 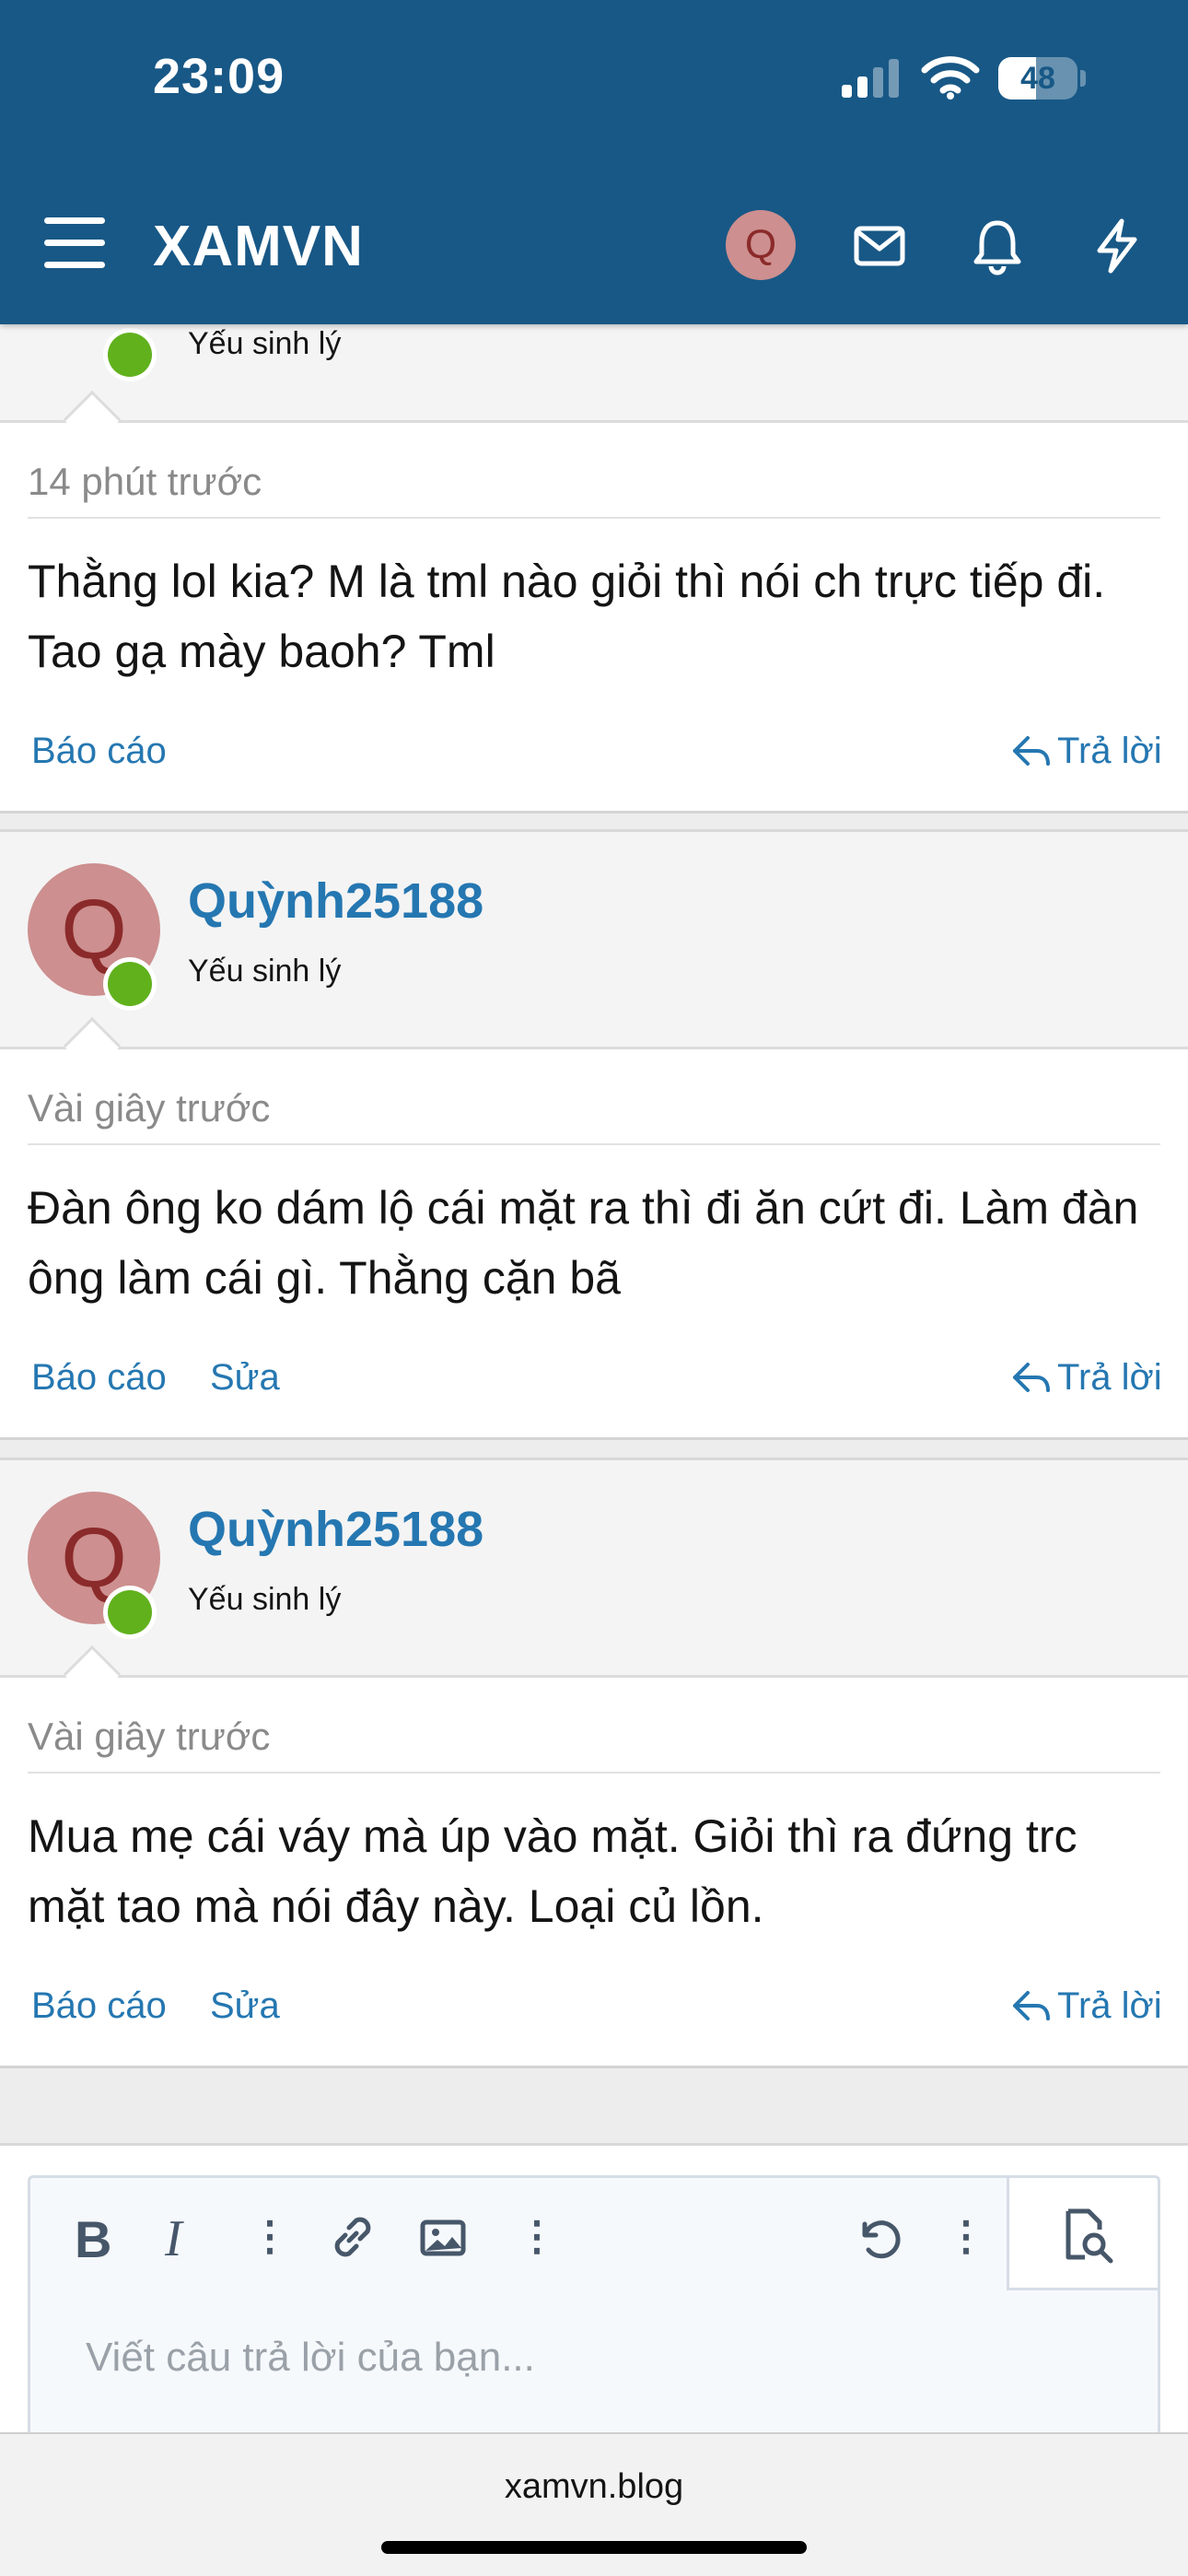 I want to click on battery-indicator: 48, so click(x=1042, y=78).